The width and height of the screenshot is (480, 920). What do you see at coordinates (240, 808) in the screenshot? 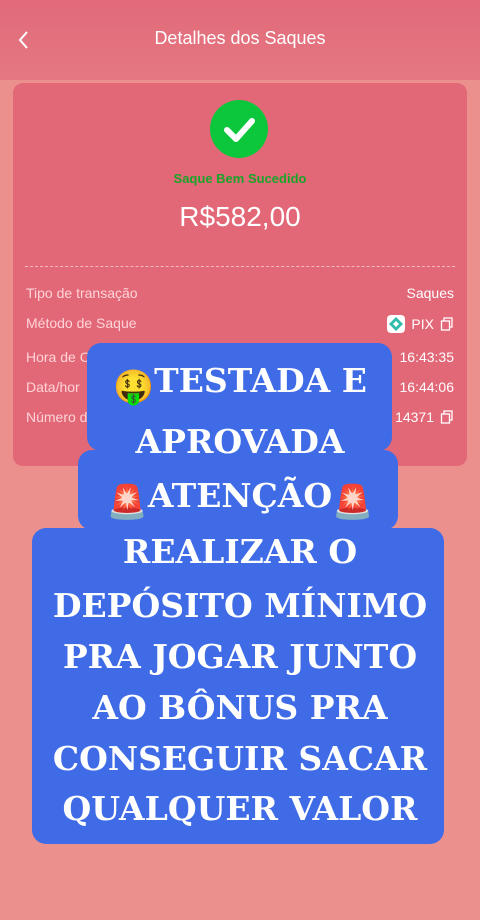
I see `overlay-line-9: QUALQUER VALOR` at bounding box center [240, 808].